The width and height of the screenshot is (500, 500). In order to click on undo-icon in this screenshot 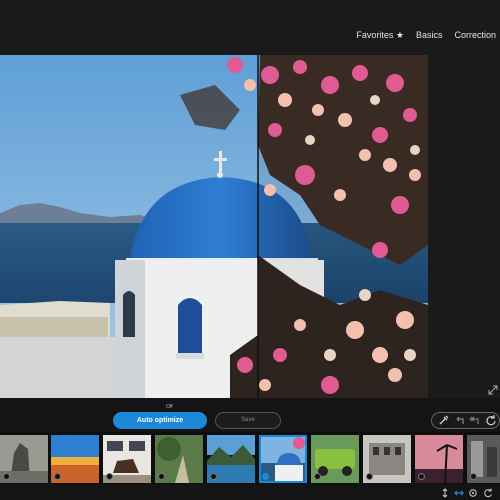, I will do `click(460, 420)`.